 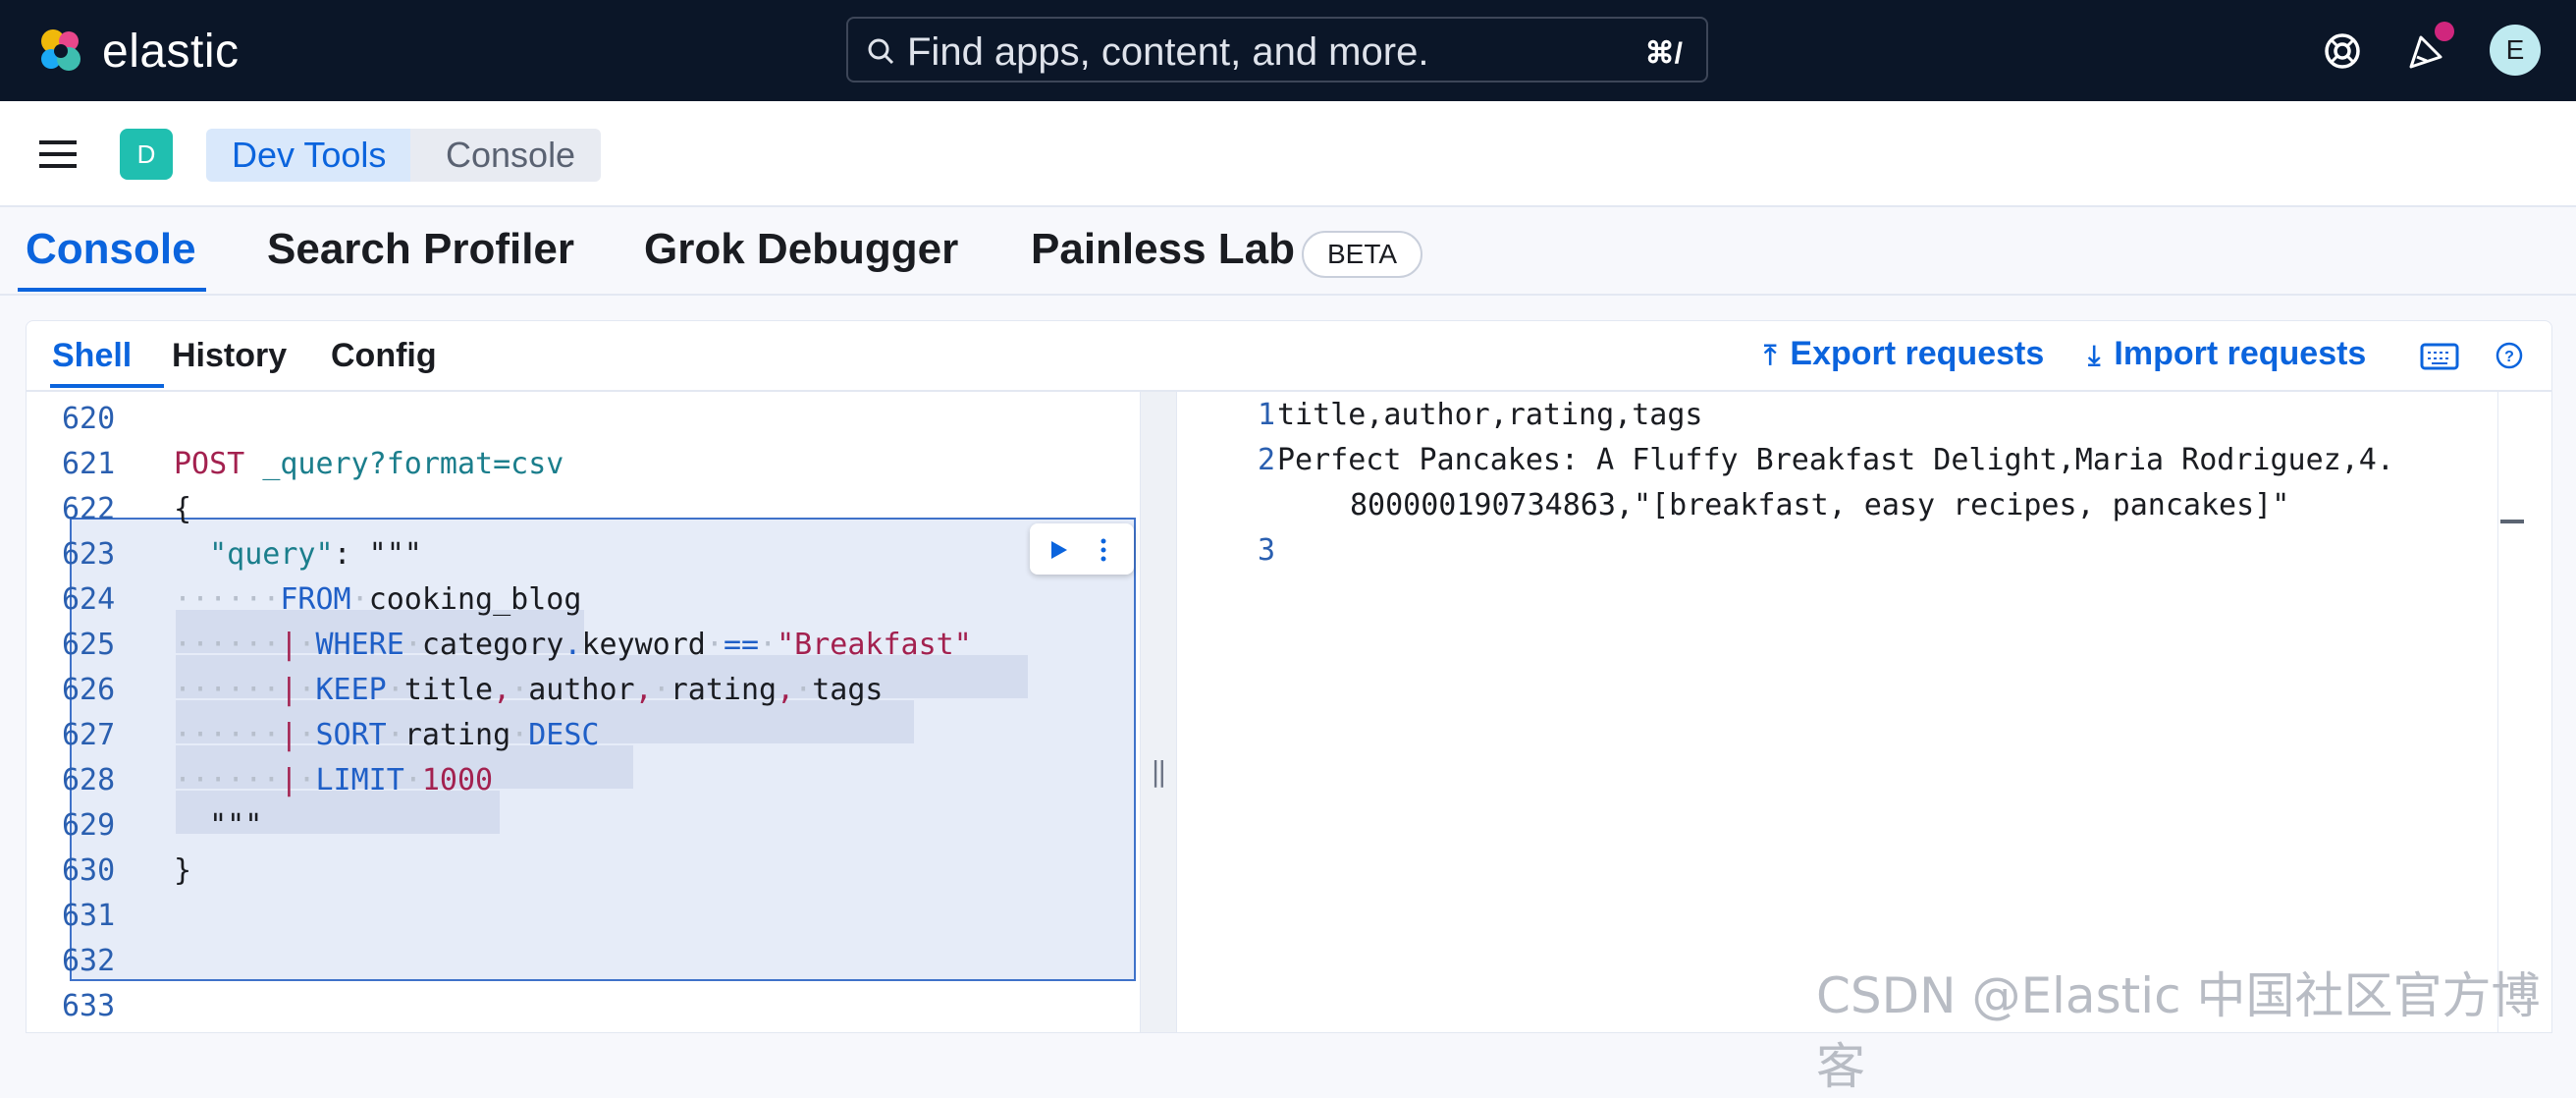 What do you see at coordinates (171, 51) in the screenshot?
I see `brand-name: elastic` at bounding box center [171, 51].